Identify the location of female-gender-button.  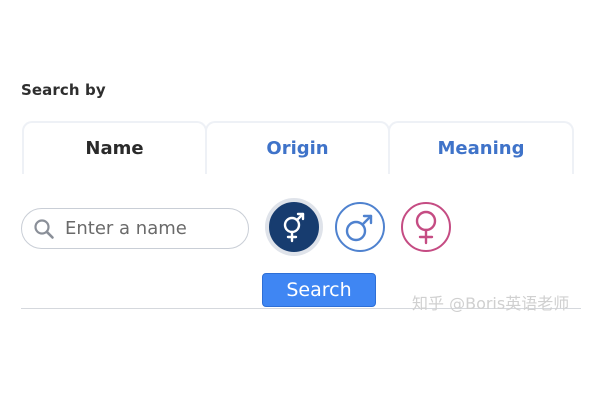
(426, 227).